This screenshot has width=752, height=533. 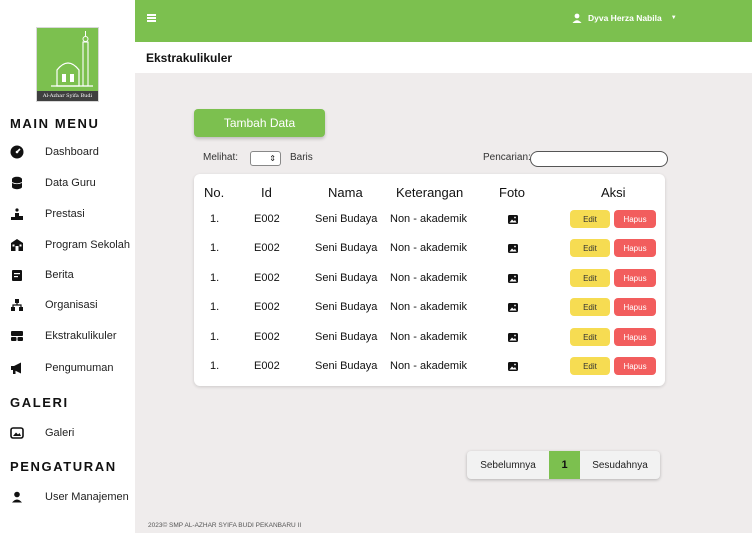 I want to click on gallery-section-title: GALERI, so click(x=39, y=402).